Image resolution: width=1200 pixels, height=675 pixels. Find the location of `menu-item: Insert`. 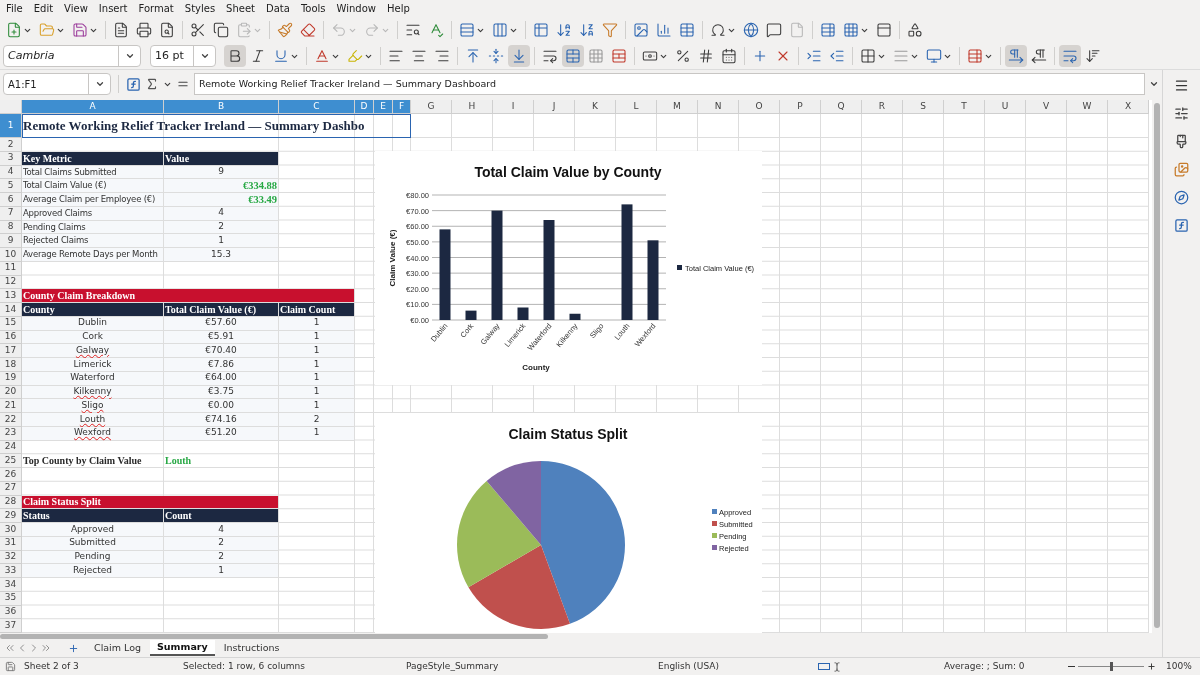

menu-item: Insert is located at coordinates (113, 8).